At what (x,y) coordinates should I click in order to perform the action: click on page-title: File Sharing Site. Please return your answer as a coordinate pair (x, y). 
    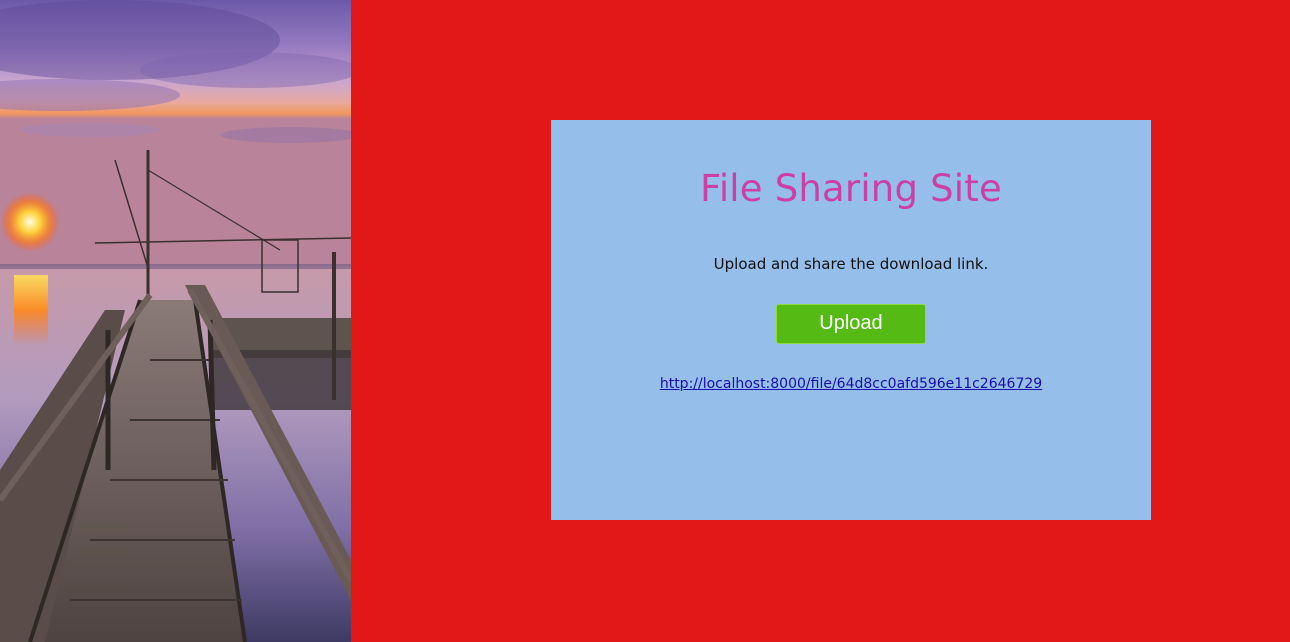
    Looking at the image, I should click on (851, 188).